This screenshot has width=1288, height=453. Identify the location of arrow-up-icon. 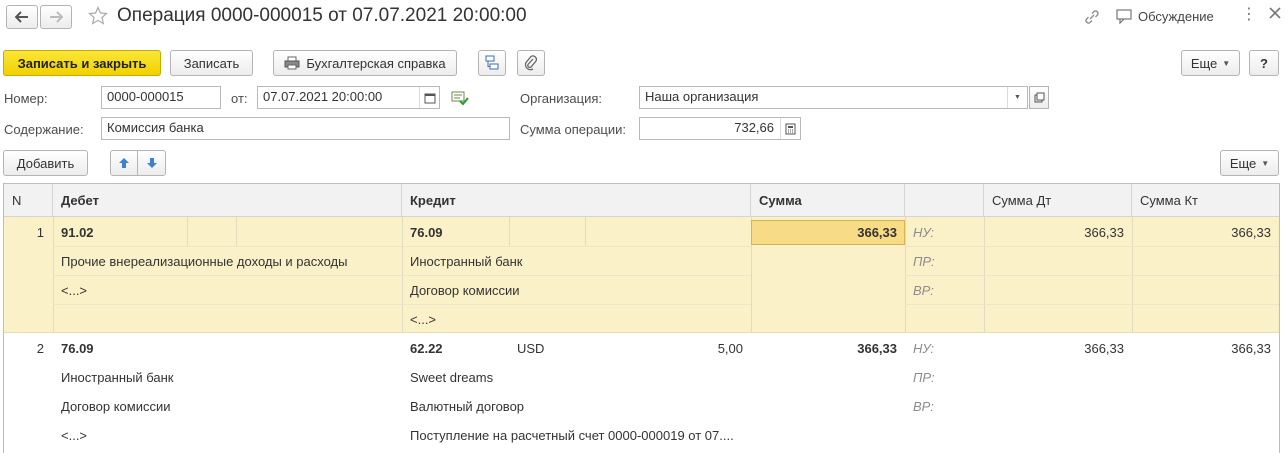
(124, 163).